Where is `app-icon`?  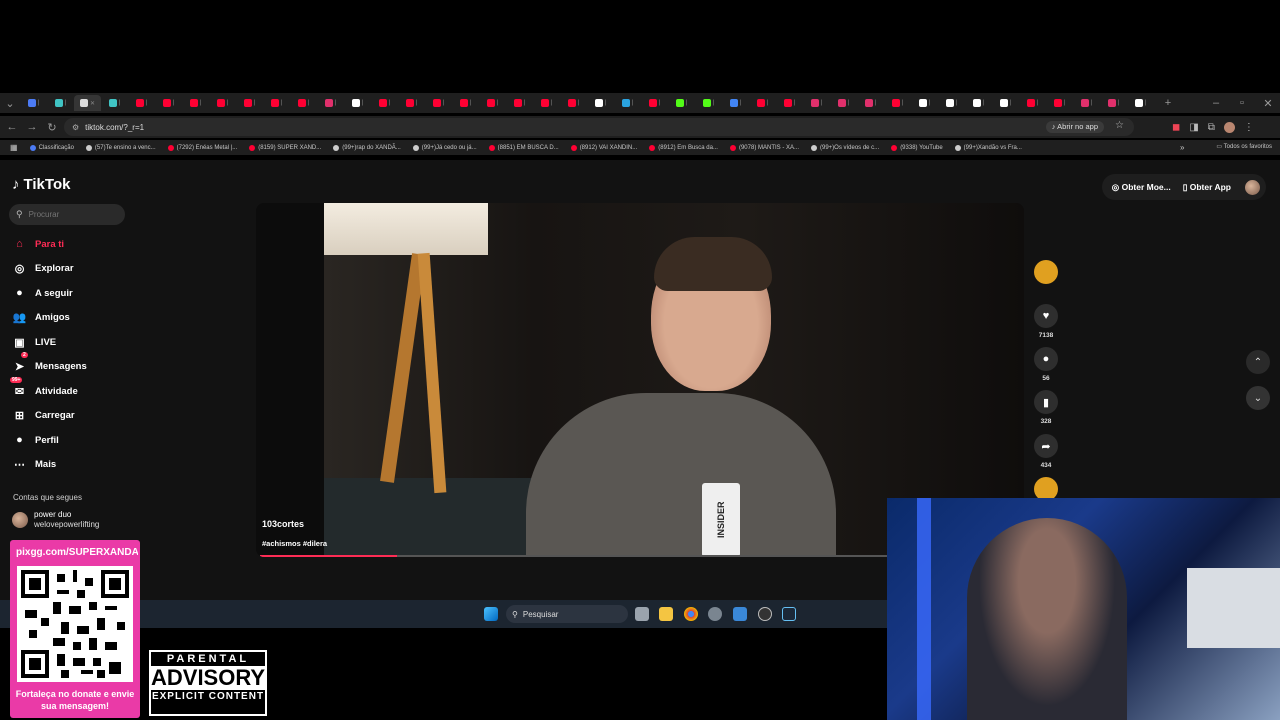
app-icon is located at coordinates (740, 614).